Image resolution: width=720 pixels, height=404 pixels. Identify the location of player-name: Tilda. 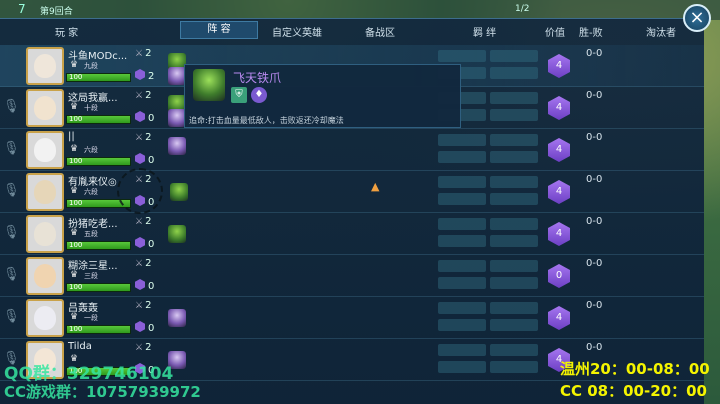
(80, 346).